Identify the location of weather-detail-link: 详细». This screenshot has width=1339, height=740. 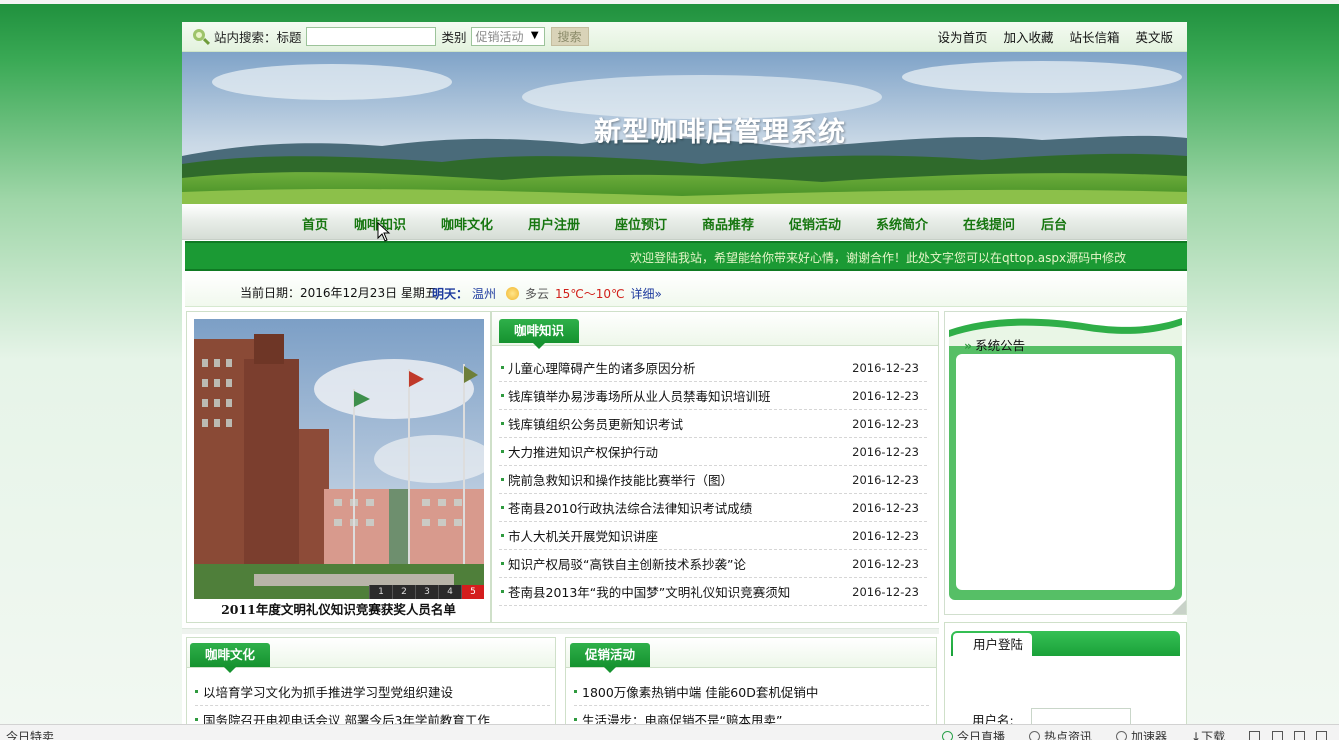
(646, 293).